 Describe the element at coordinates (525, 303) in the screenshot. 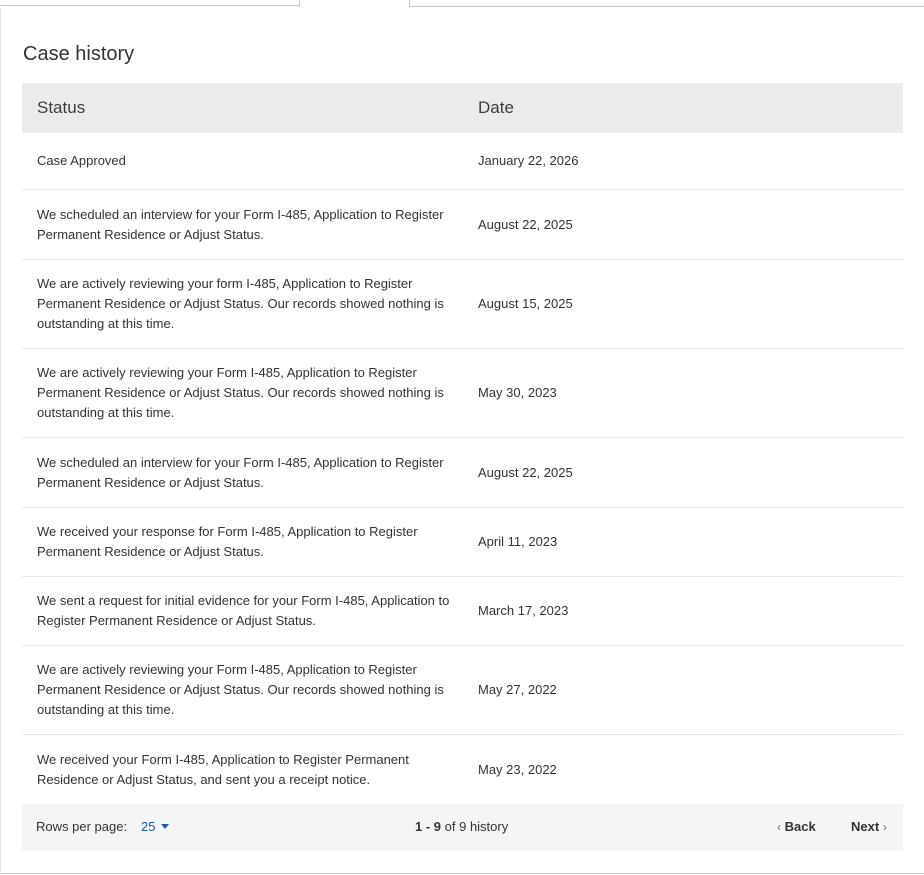

I see `row-date: August 15, 2025` at that location.